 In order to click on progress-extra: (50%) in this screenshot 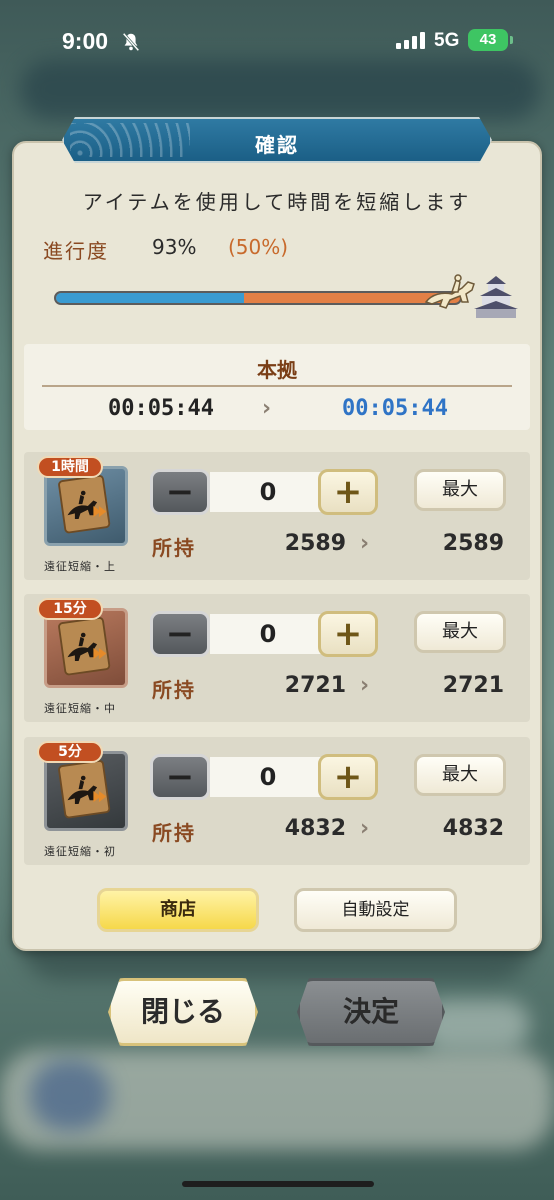, I will do `click(258, 247)`.